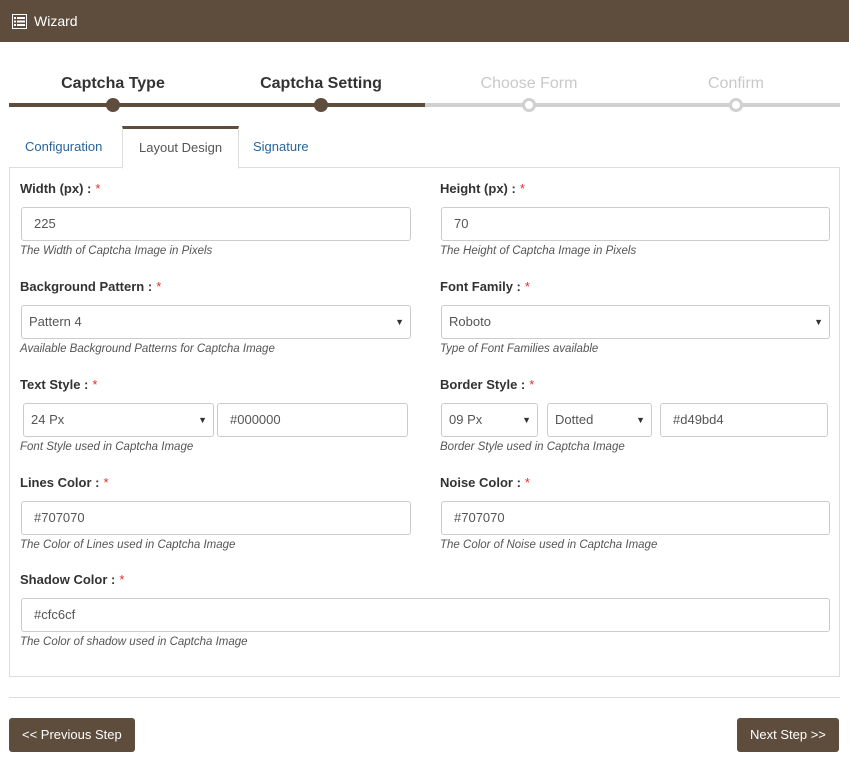  I want to click on progress-track-remaining, so click(632, 105).